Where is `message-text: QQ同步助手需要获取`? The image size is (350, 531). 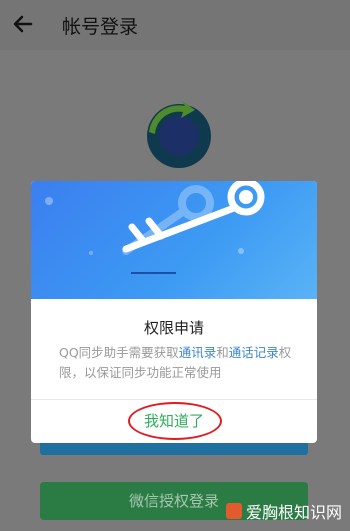 message-text: QQ同步助手需要获取 is located at coordinates (119, 352).